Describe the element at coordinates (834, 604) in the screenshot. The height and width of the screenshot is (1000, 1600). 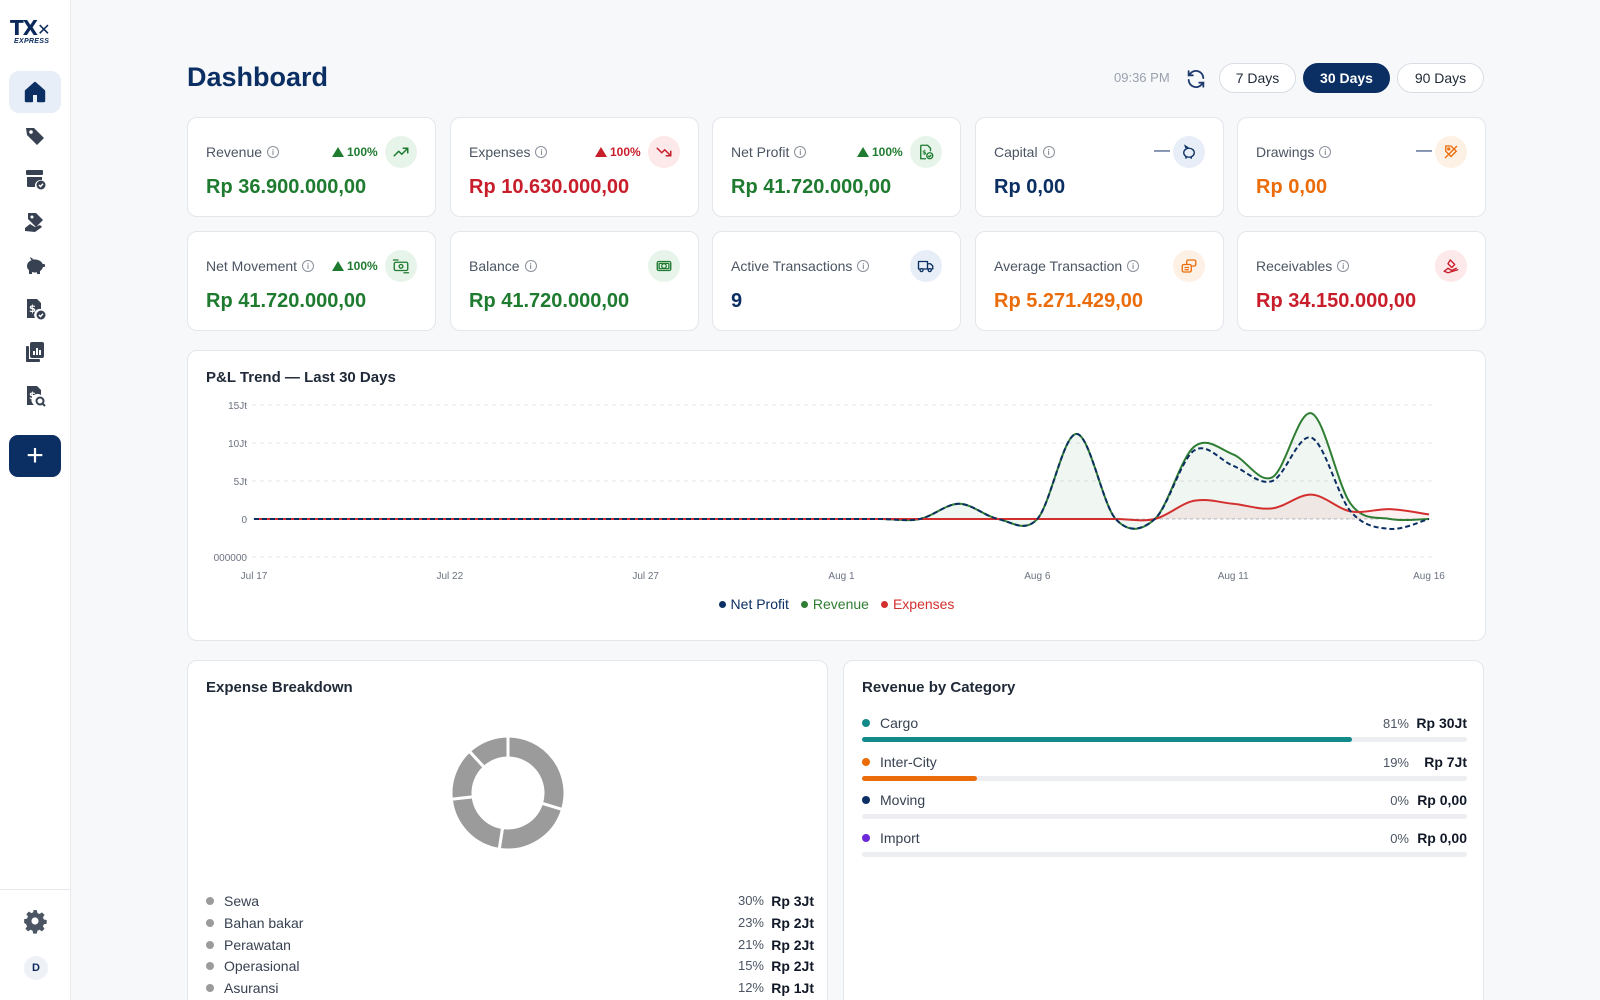
I see `legend-revenue: Revenue` at that location.